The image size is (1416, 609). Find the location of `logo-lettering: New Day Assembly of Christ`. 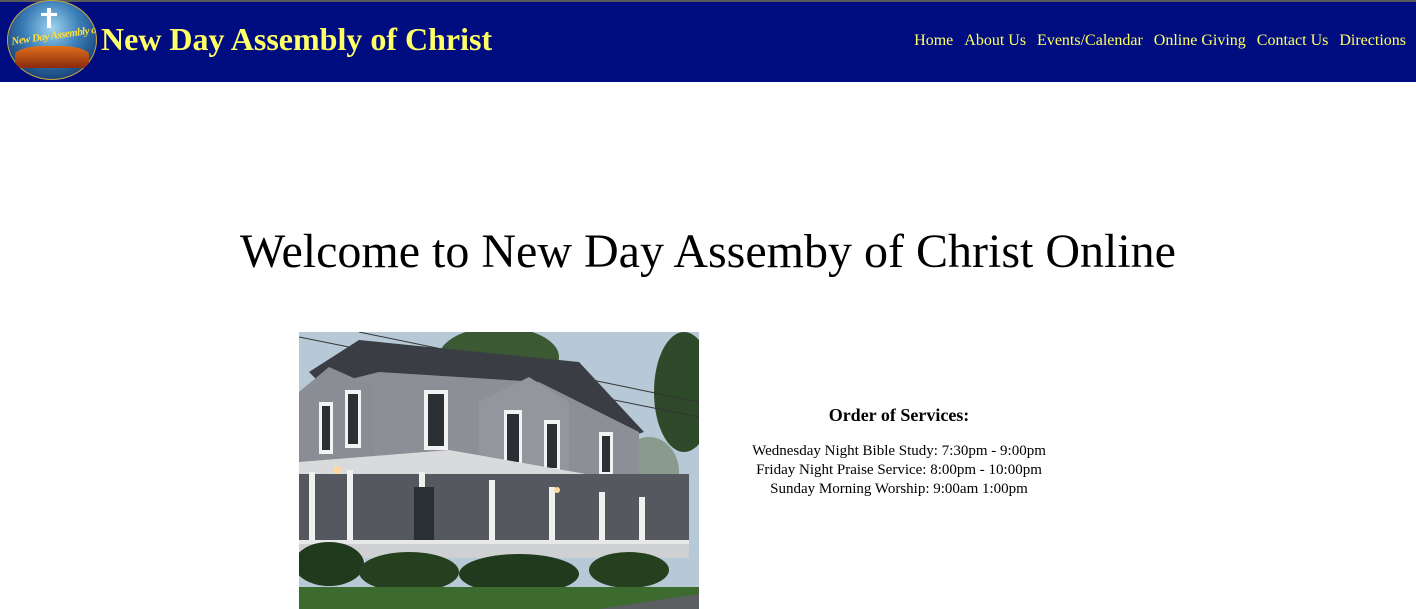

logo-lettering: New Day Assembly of Christ is located at coordinates (53, 34).